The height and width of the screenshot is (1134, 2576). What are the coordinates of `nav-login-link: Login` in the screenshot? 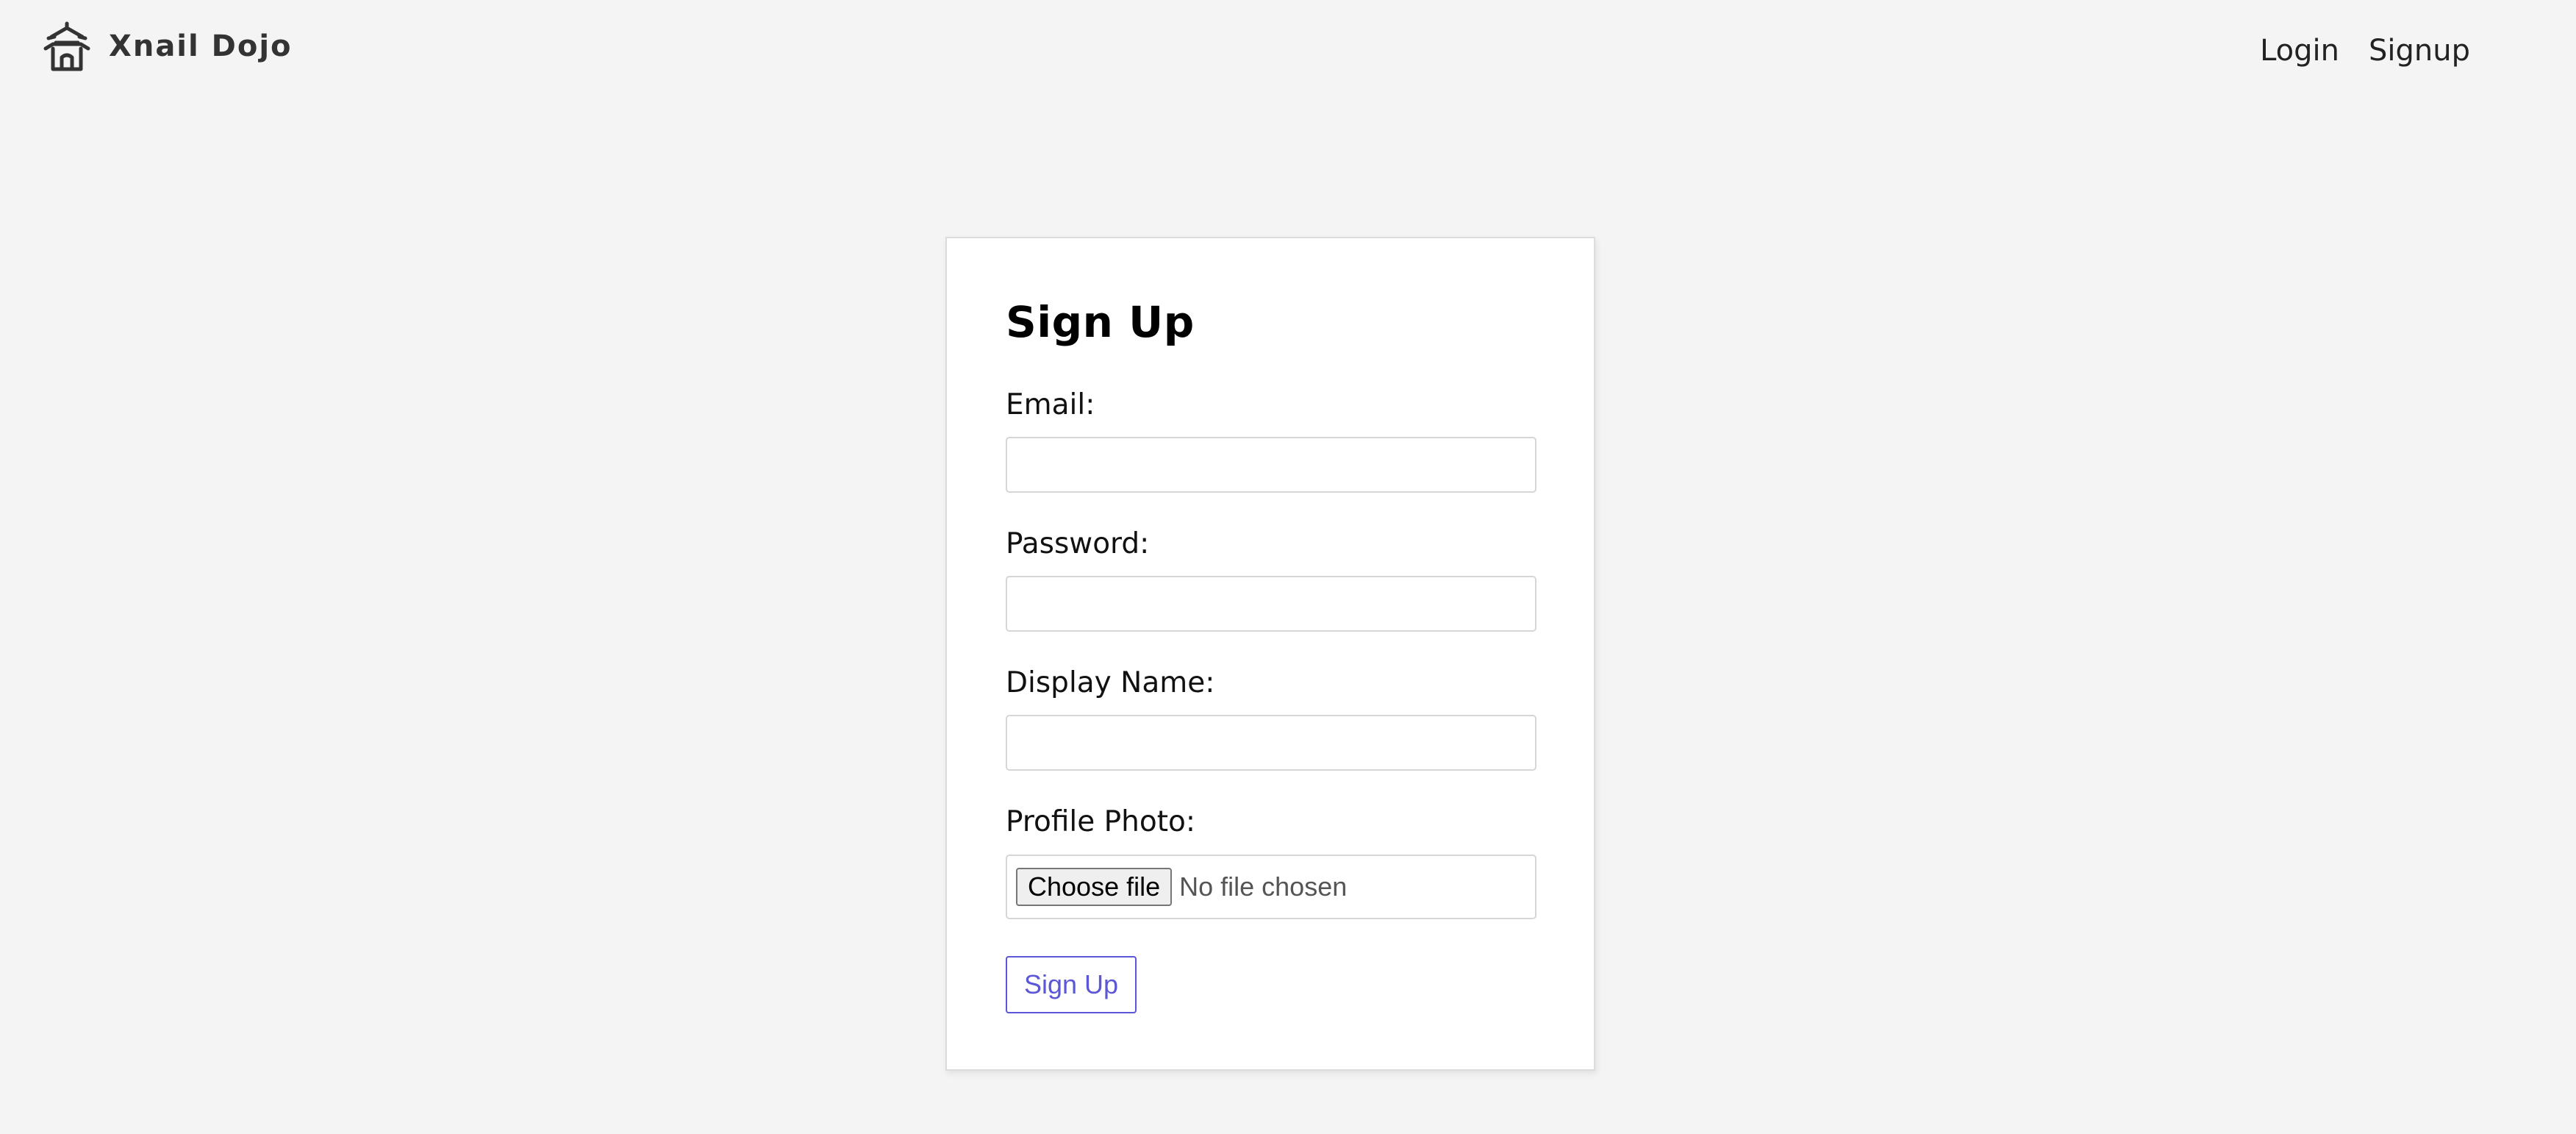 It's located at (2299, 51).